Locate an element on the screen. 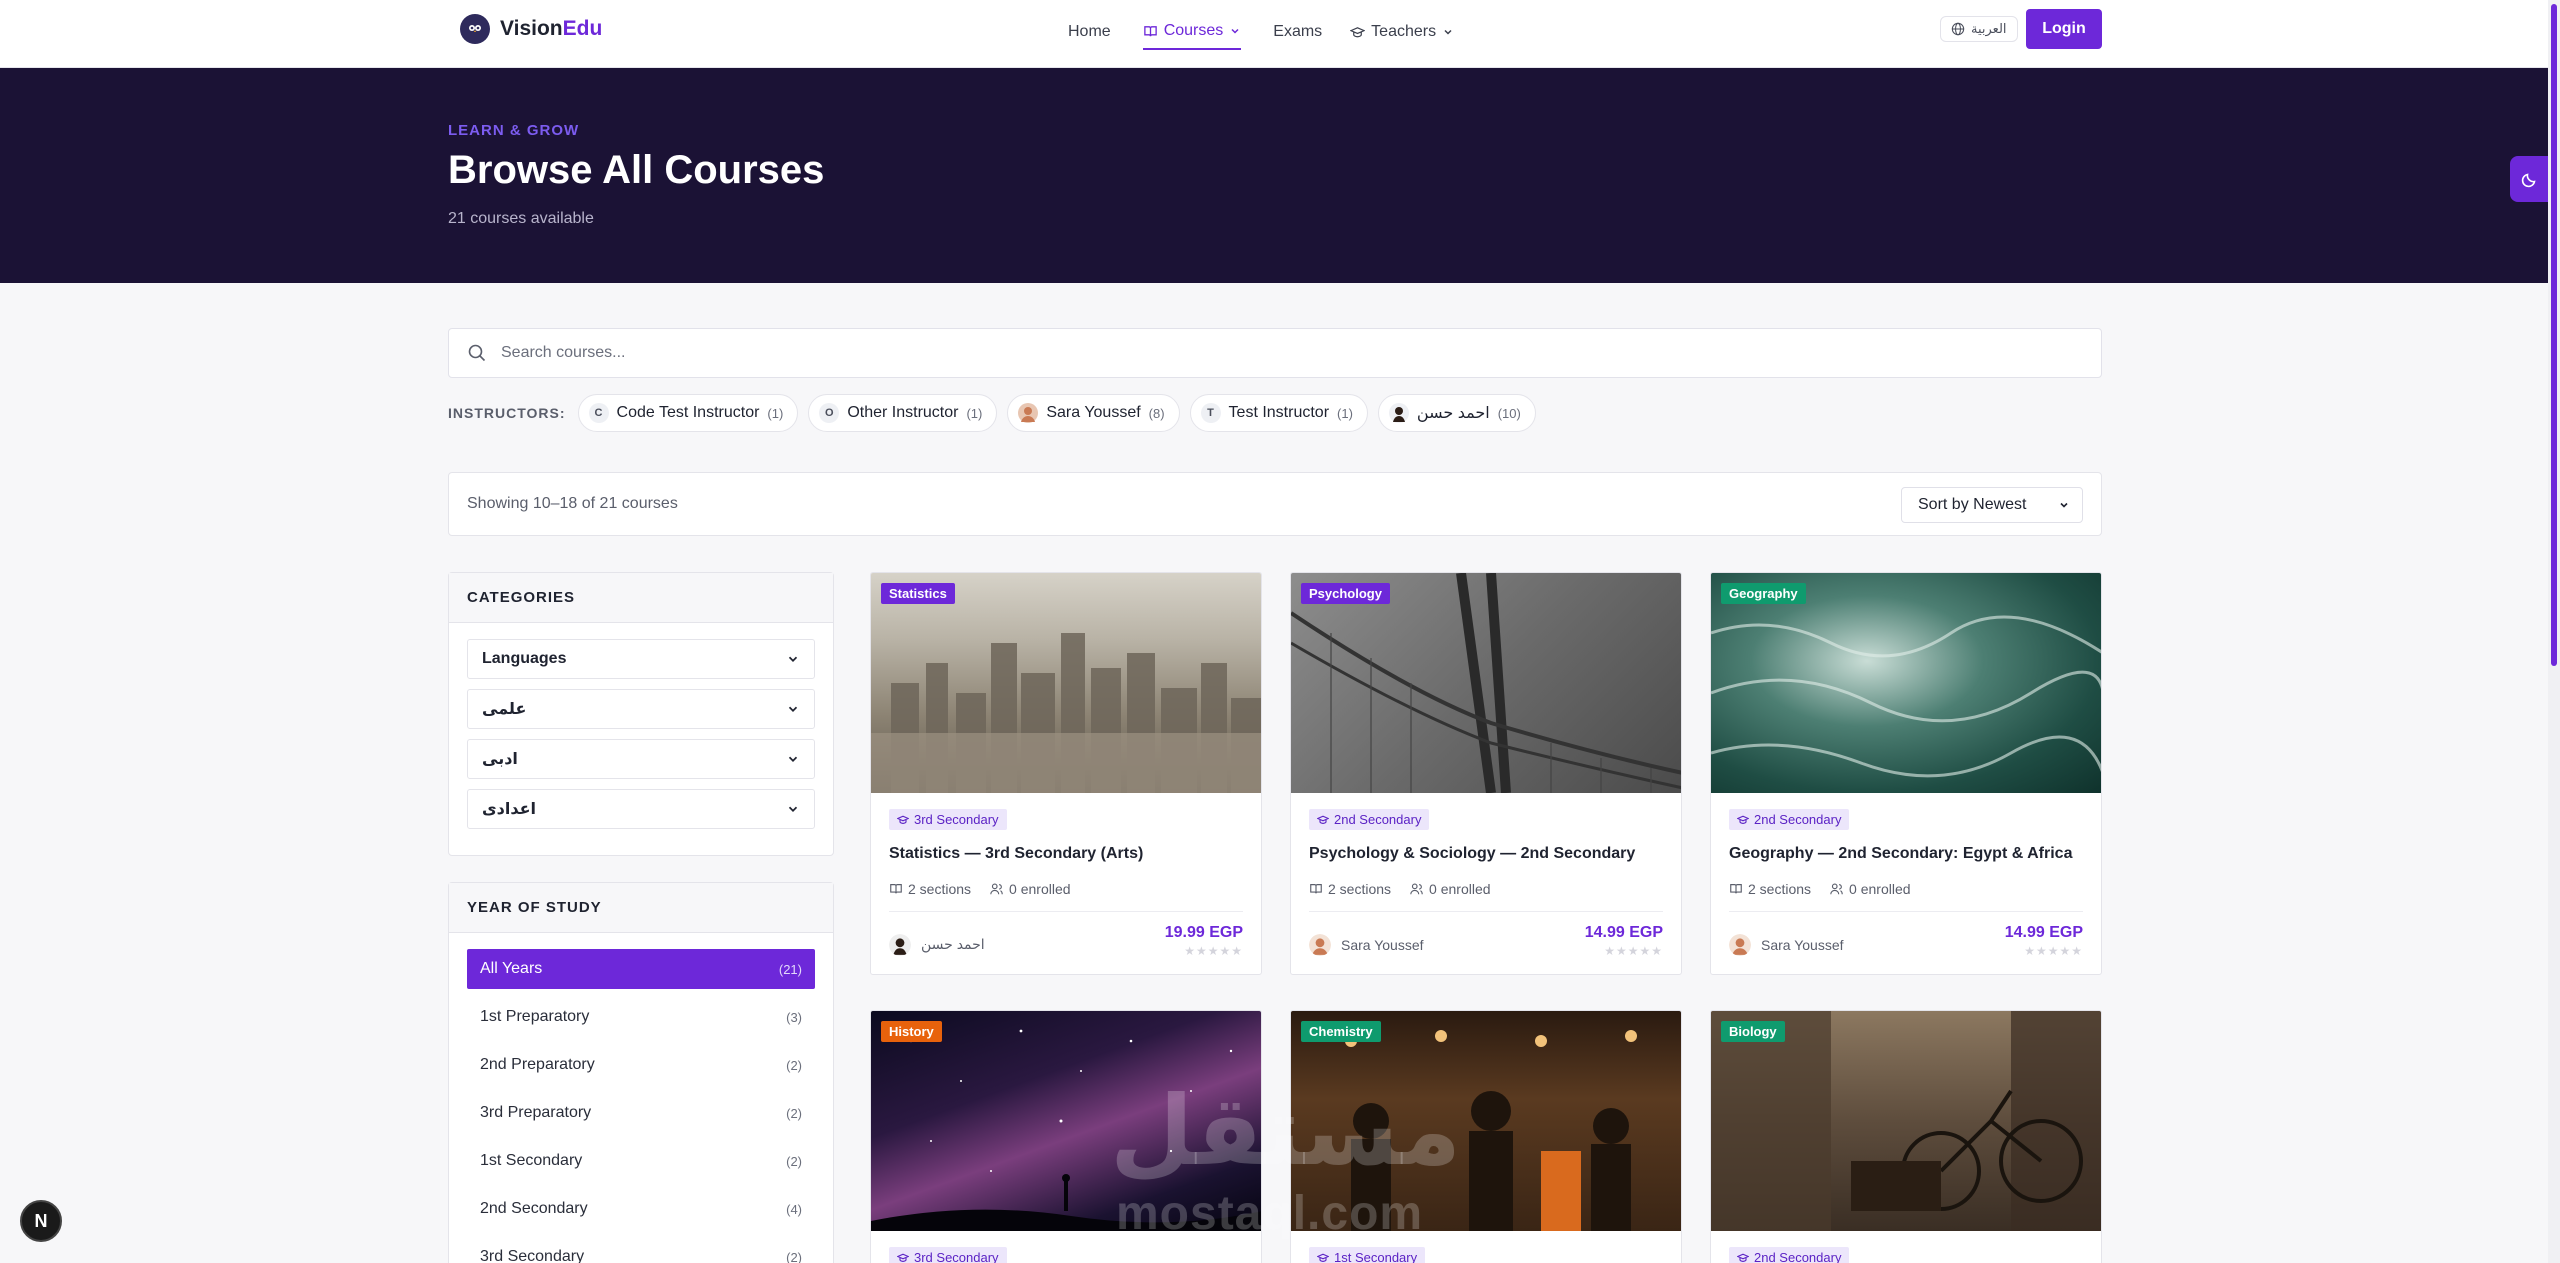  instructor-count: (10) is located at coordinates (1509, 413).